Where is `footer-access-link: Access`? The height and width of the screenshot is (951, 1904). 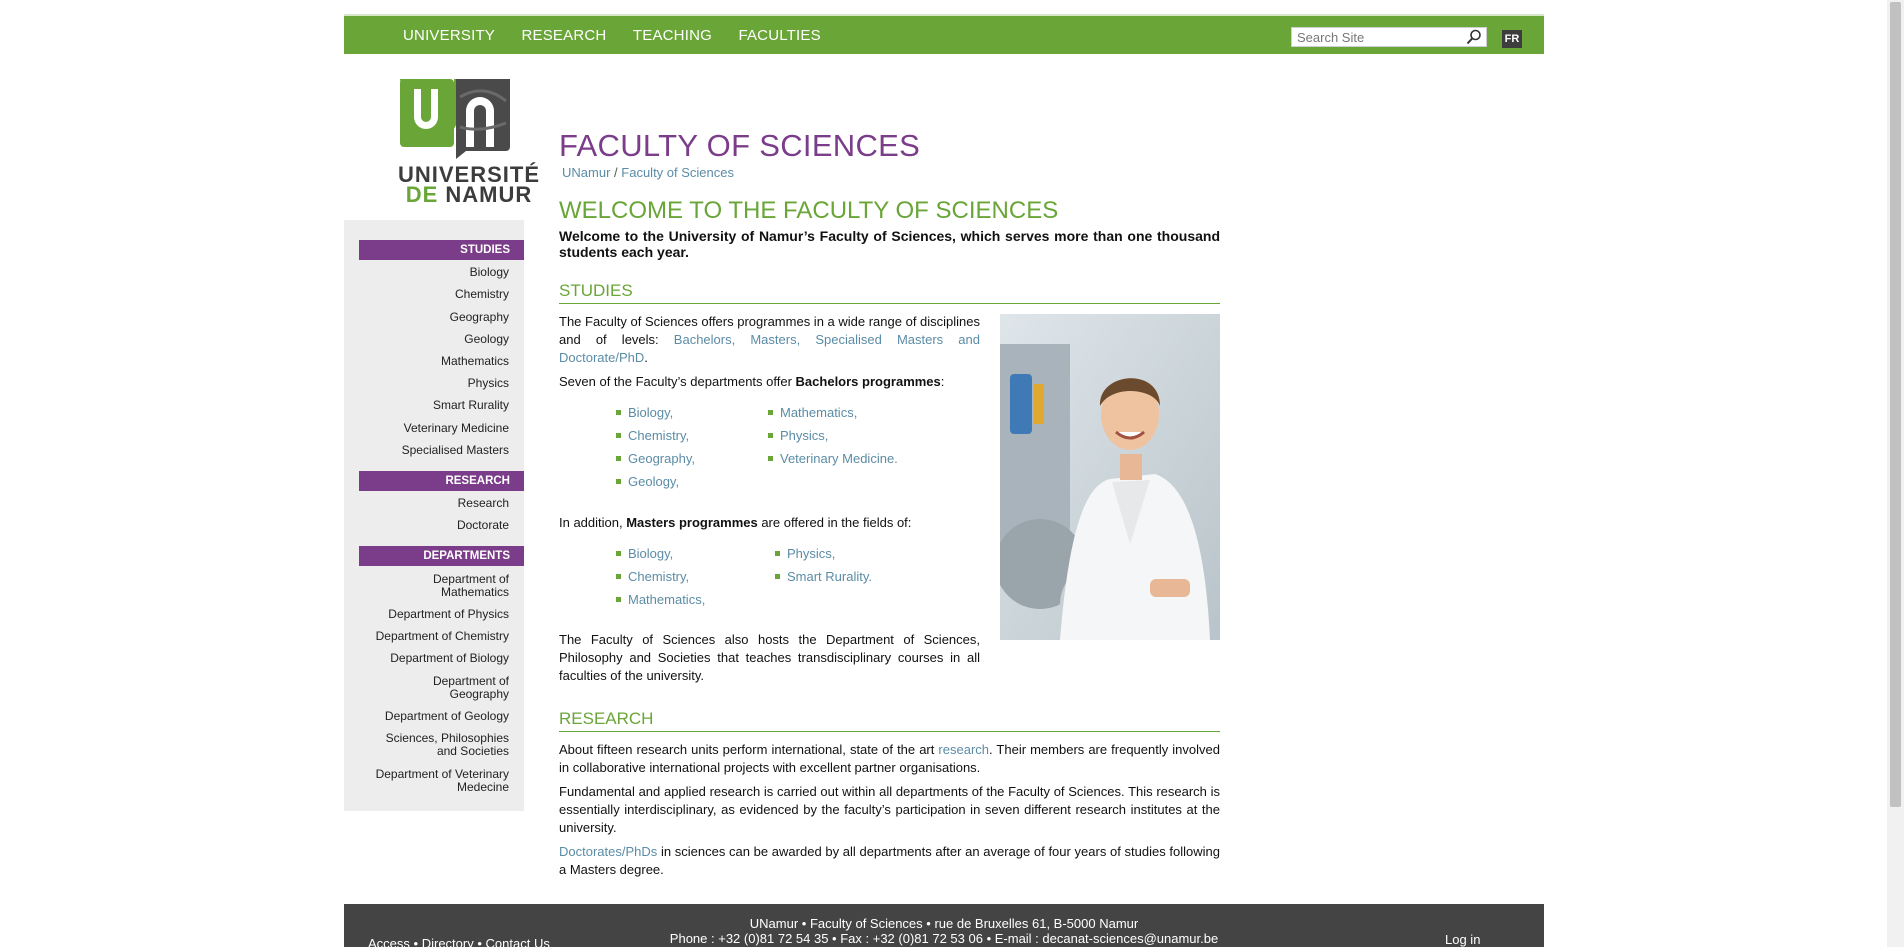 footer-access-link: Access is located at coordinates (389, 943).